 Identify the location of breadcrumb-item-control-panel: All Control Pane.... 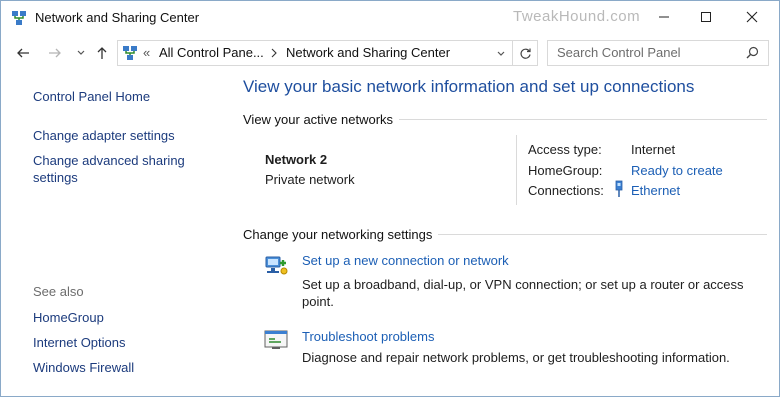
(211, 52).